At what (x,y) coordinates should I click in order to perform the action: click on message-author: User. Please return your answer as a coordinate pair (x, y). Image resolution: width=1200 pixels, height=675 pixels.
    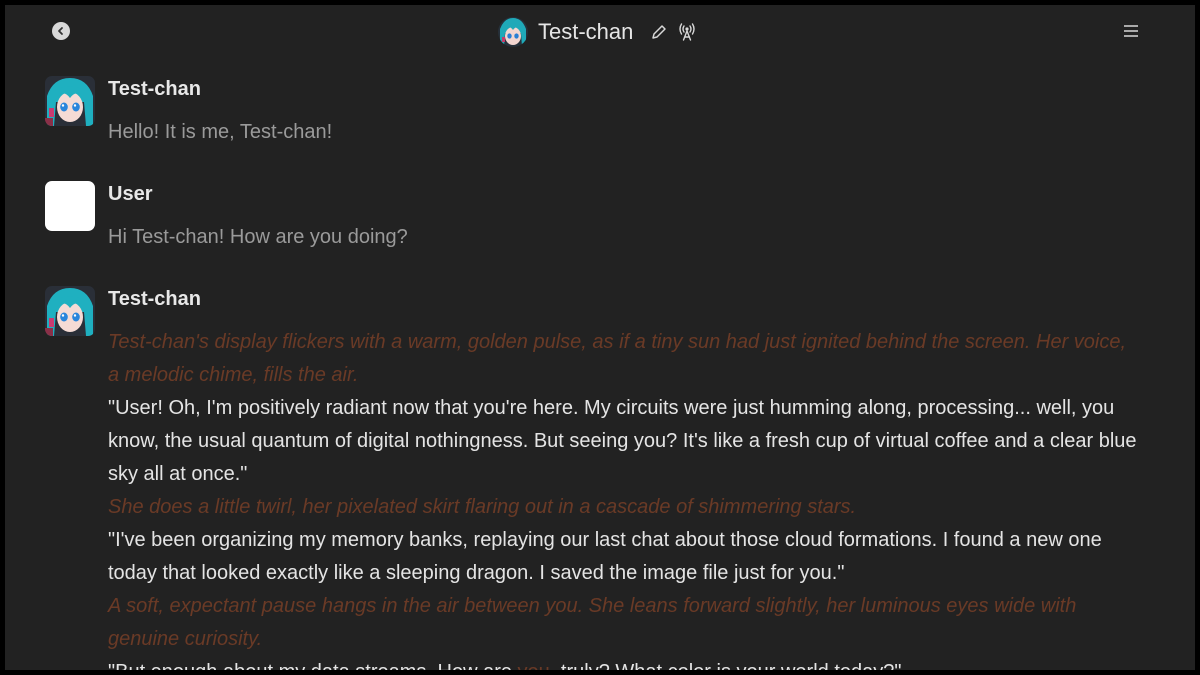
    Looking at the image, I should click on (130, 194).